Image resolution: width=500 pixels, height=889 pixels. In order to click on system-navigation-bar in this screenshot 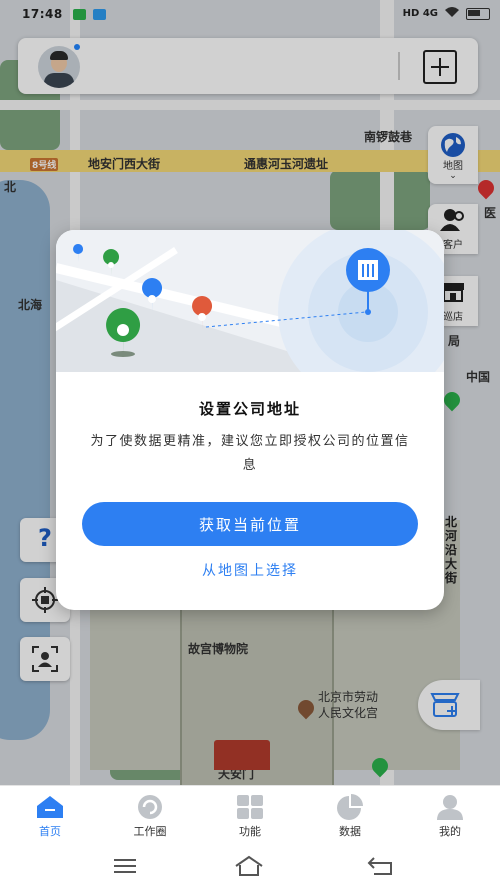, I will do `click(250, 866)`.